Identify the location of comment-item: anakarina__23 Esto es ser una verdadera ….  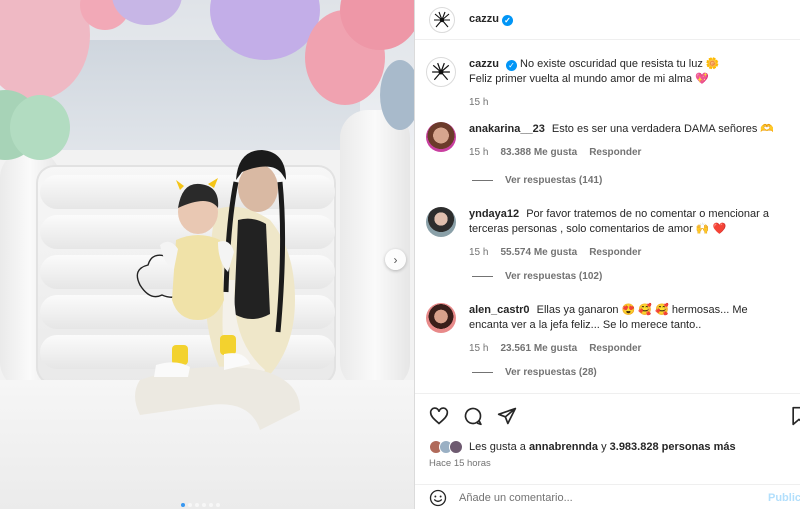
(611, 141).